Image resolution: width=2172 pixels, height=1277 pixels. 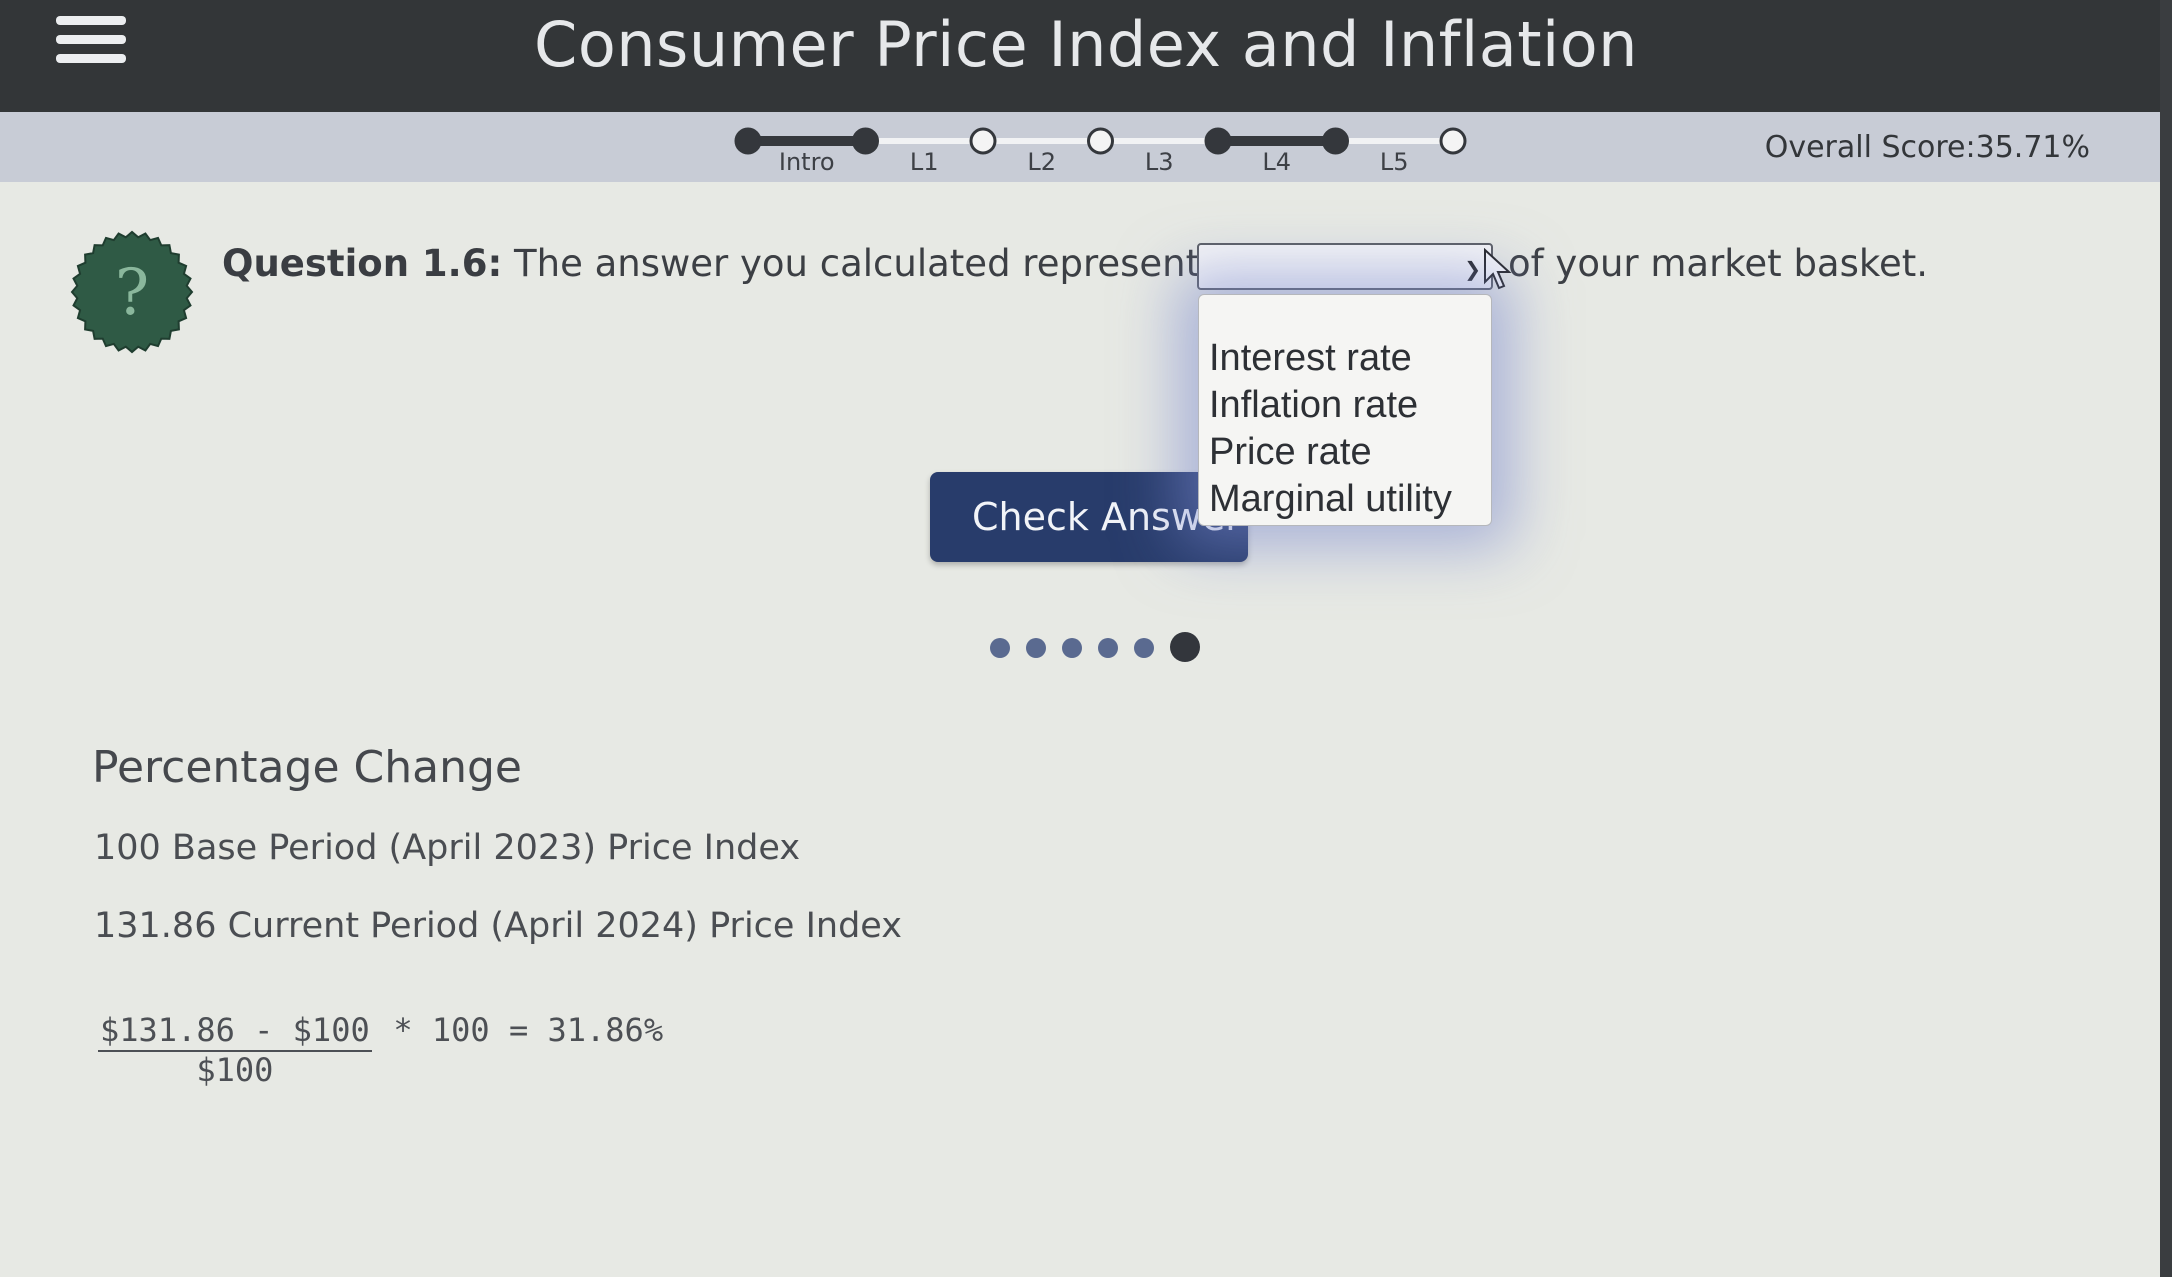 What do you see at coordinates (924, 162) in the screenshot?
I see `step-label: L1` at bounding box center [924, 162].